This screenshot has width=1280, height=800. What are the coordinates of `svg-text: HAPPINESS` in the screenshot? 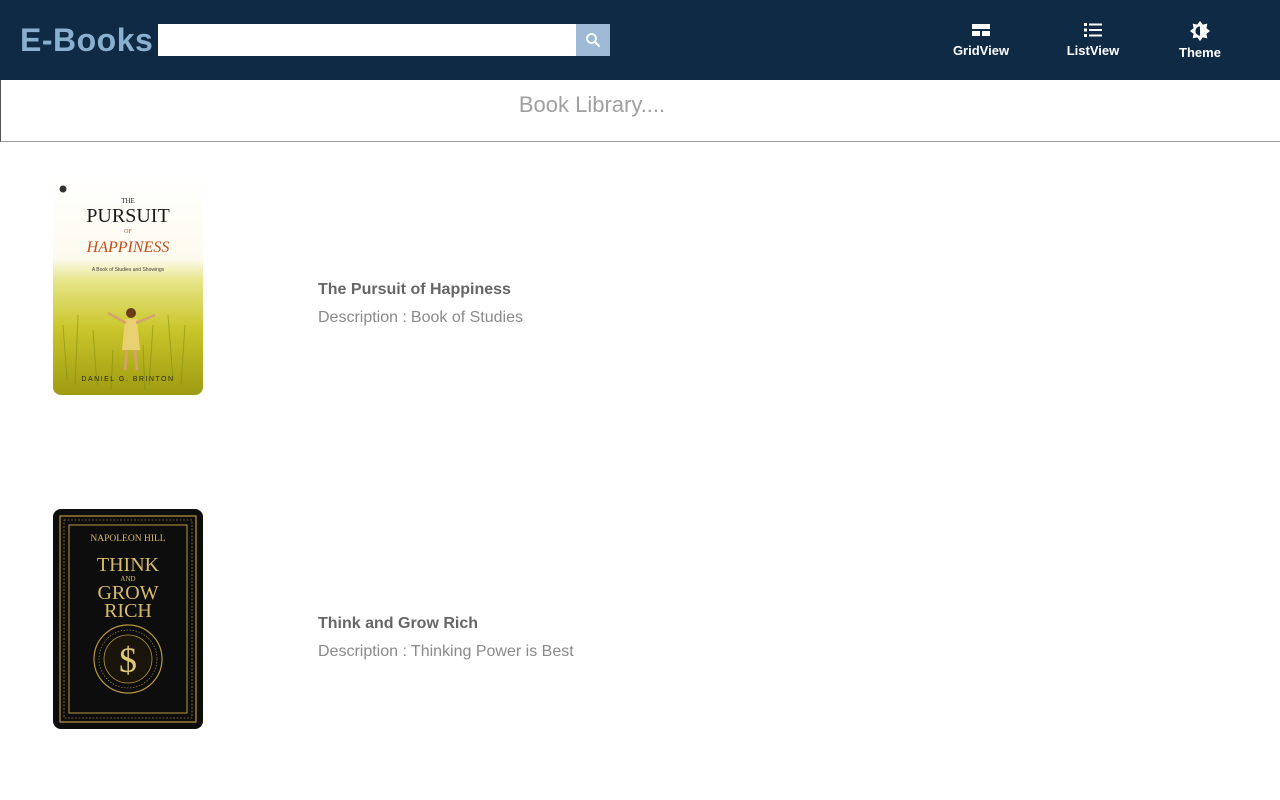 It's located at (128, 247).